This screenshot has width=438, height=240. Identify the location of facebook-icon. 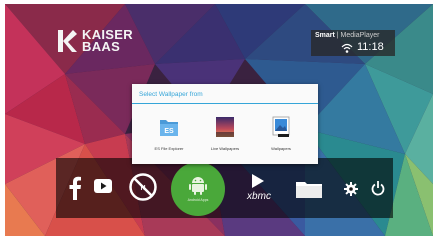
(75, 188).